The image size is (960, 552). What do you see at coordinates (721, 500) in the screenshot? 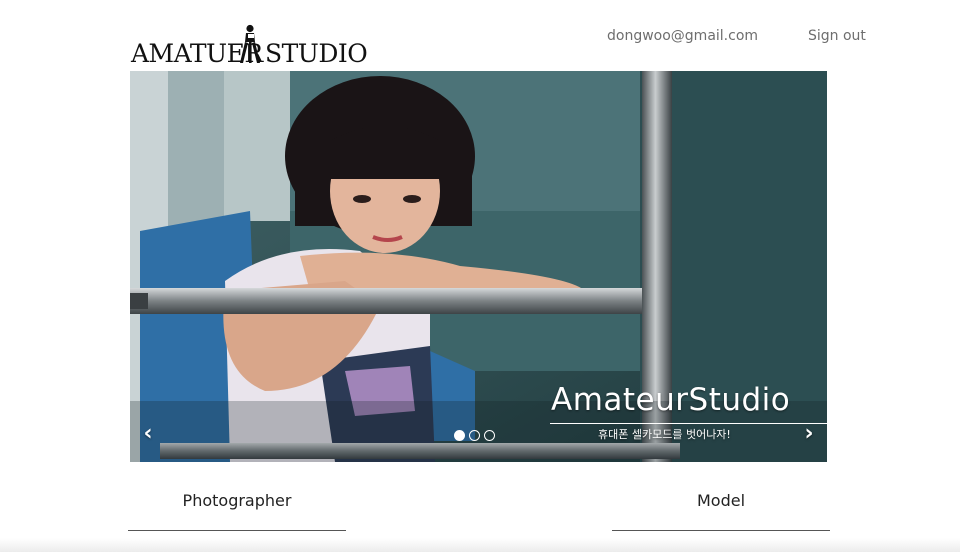
I see `model-tab-label: Model` at bounding box center [721, 500].